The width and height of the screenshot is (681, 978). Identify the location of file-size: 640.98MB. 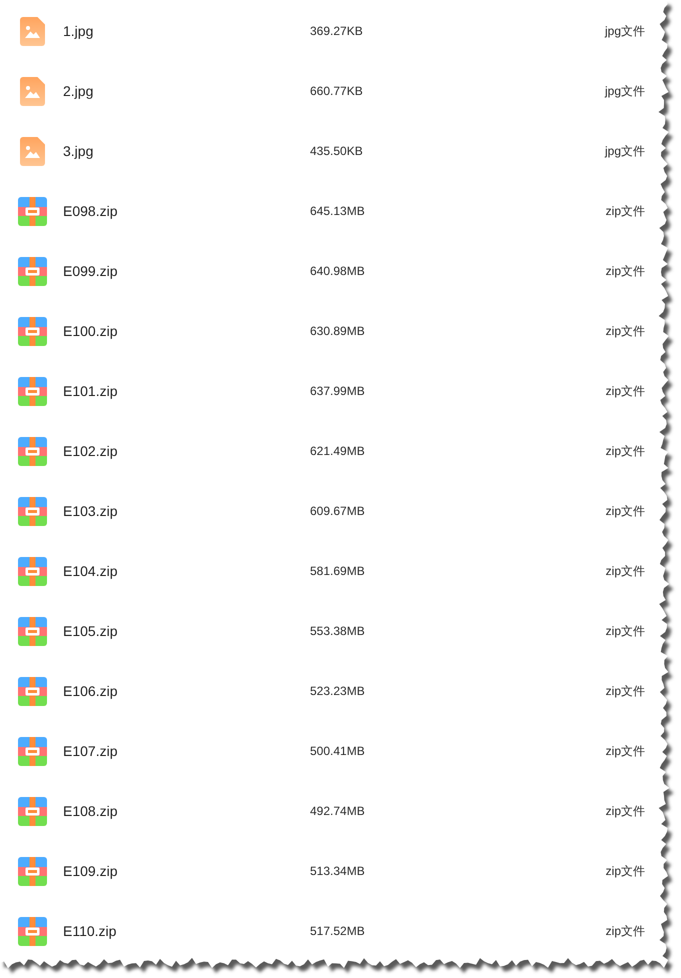
(337, 271).